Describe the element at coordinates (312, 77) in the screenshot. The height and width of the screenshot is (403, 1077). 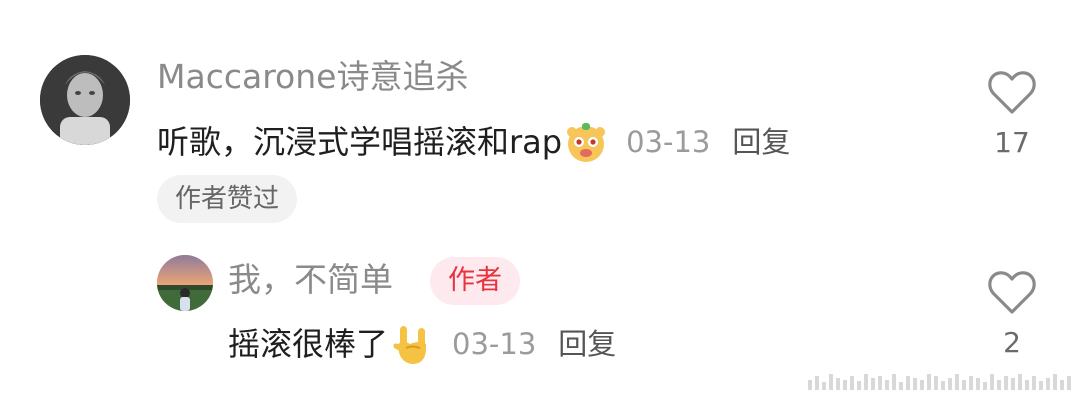
I see `comment-username: Maccarone诗意追杀` at that location.